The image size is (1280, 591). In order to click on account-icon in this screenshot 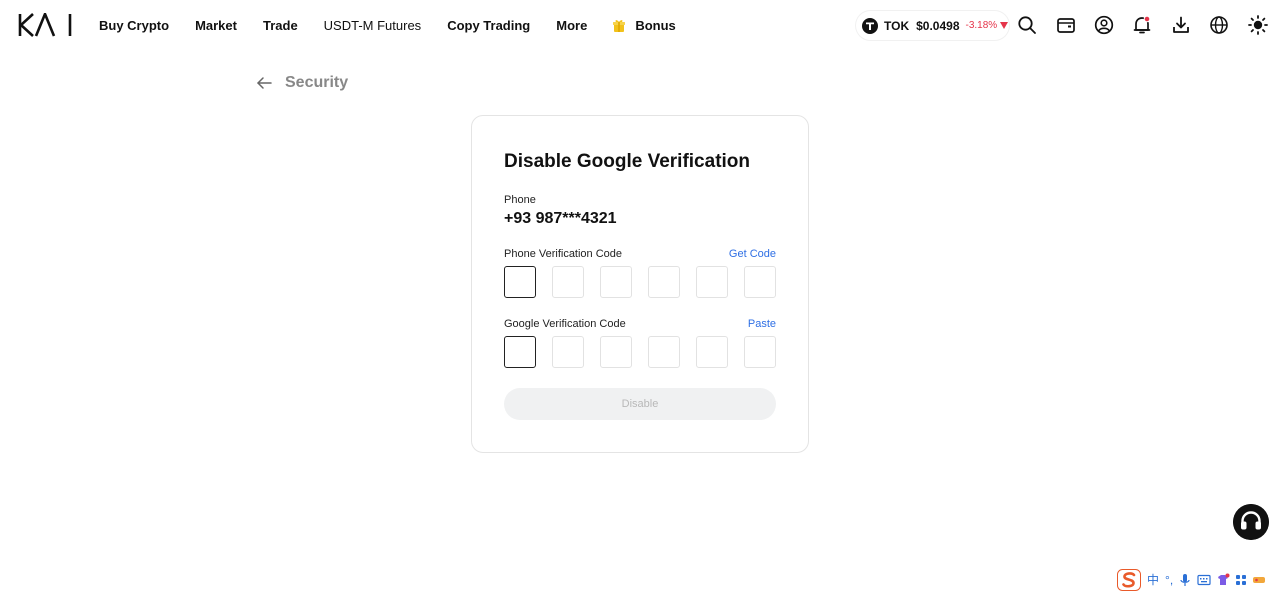, I will do `click(1104, 25)`.